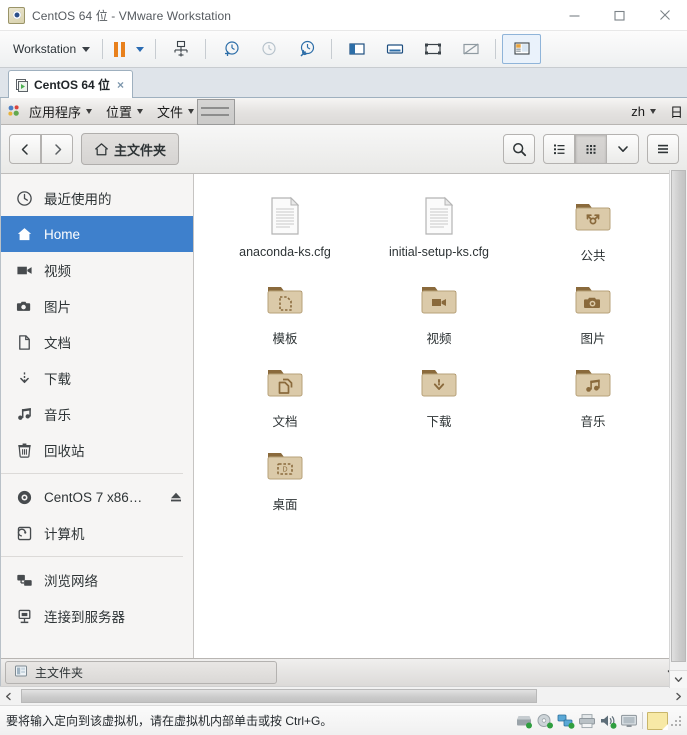 Image resolution: width=687 pixels, height=735 pixels. I want to click on places-menu: 位置, so click(124, 111).